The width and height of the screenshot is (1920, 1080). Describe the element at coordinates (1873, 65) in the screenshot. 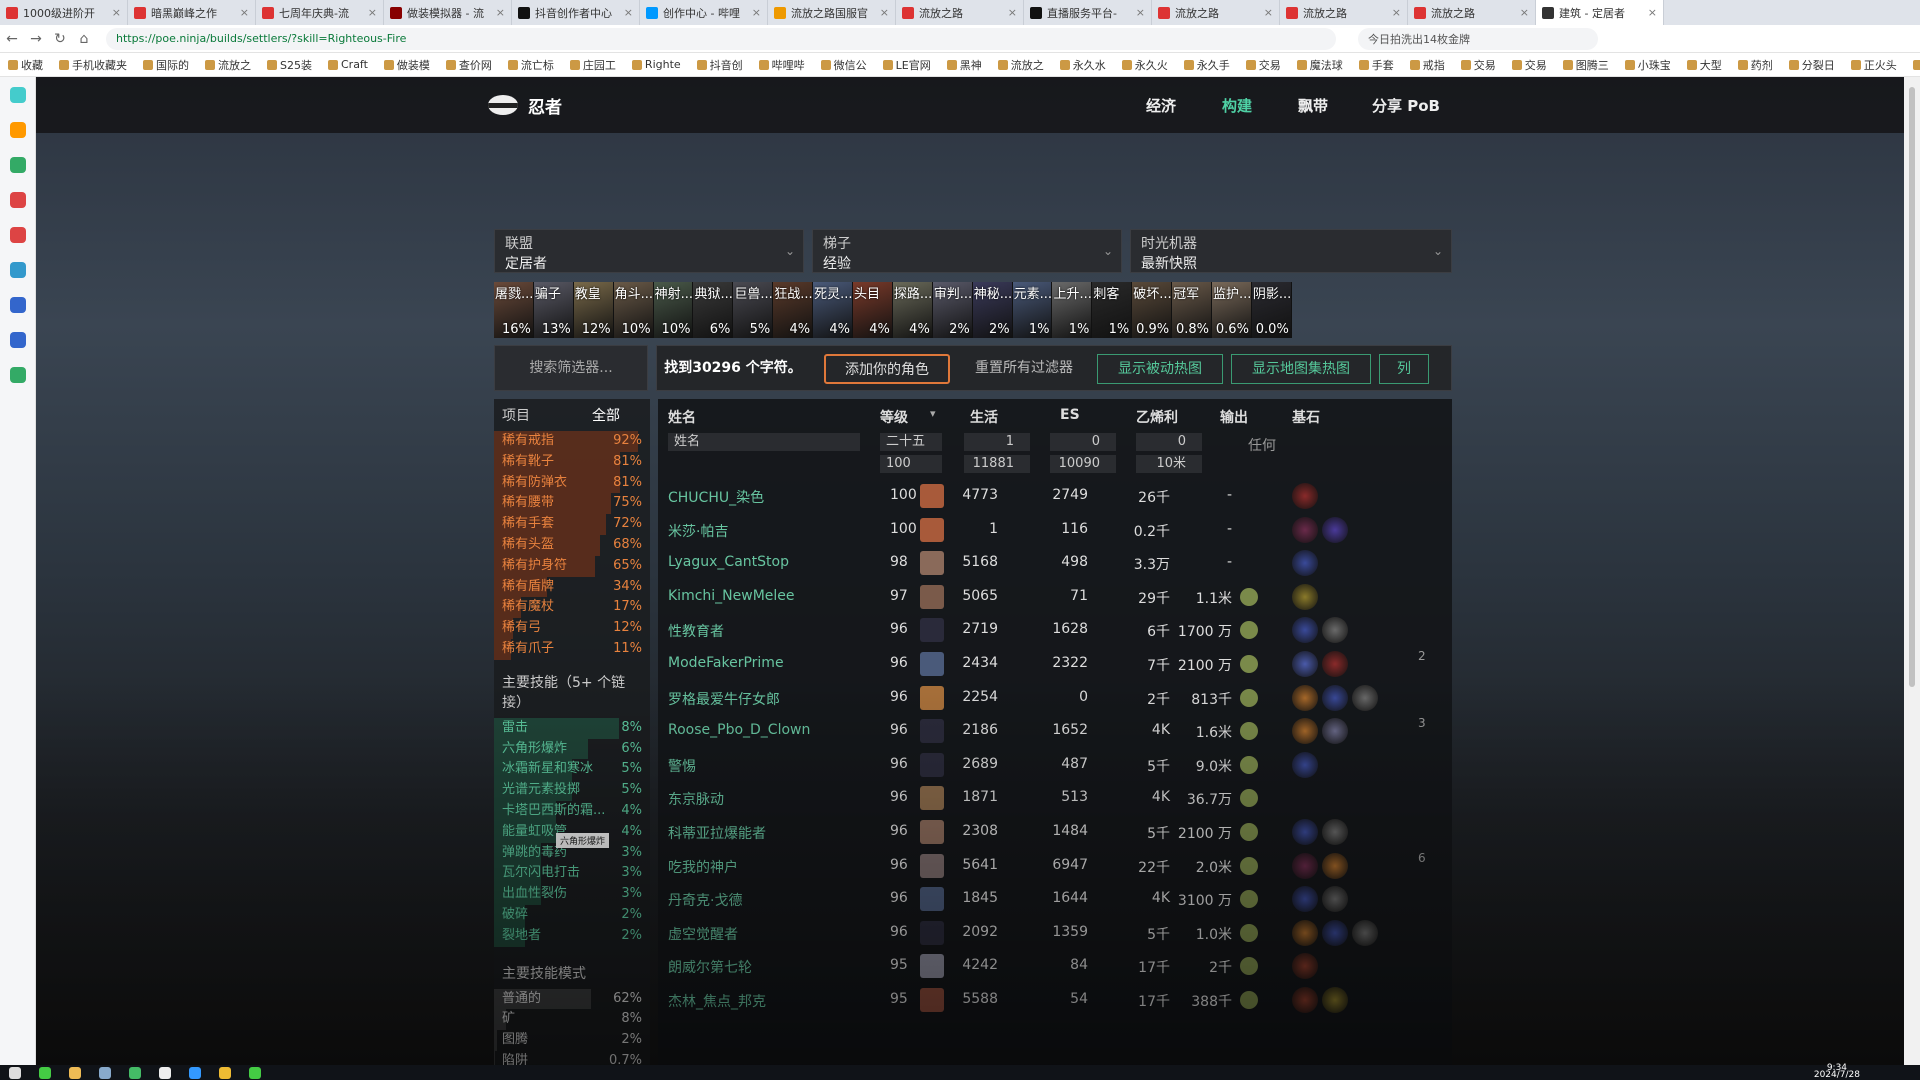

I see `bookmark-item: 正火头` at that location.